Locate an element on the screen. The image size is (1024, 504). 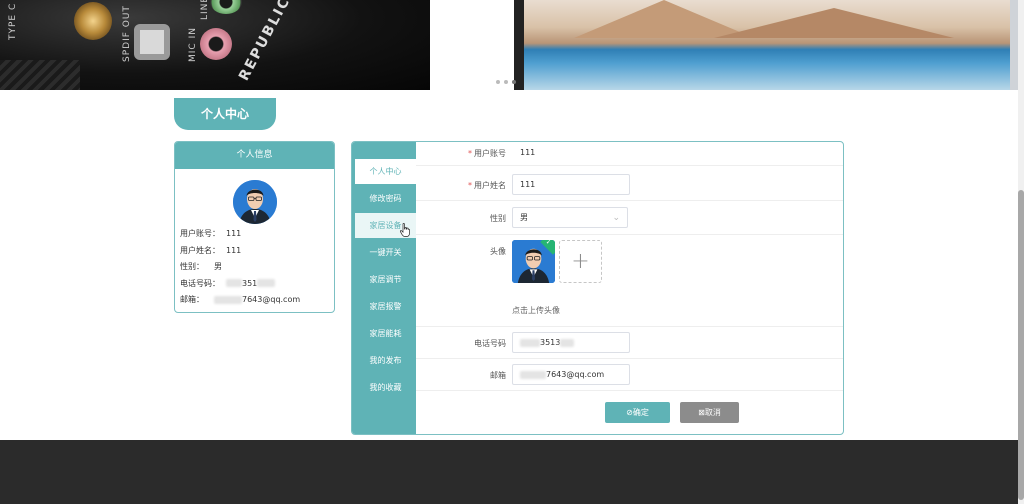
info-value: 7643@qq.com is located at coordinates (271, 299).